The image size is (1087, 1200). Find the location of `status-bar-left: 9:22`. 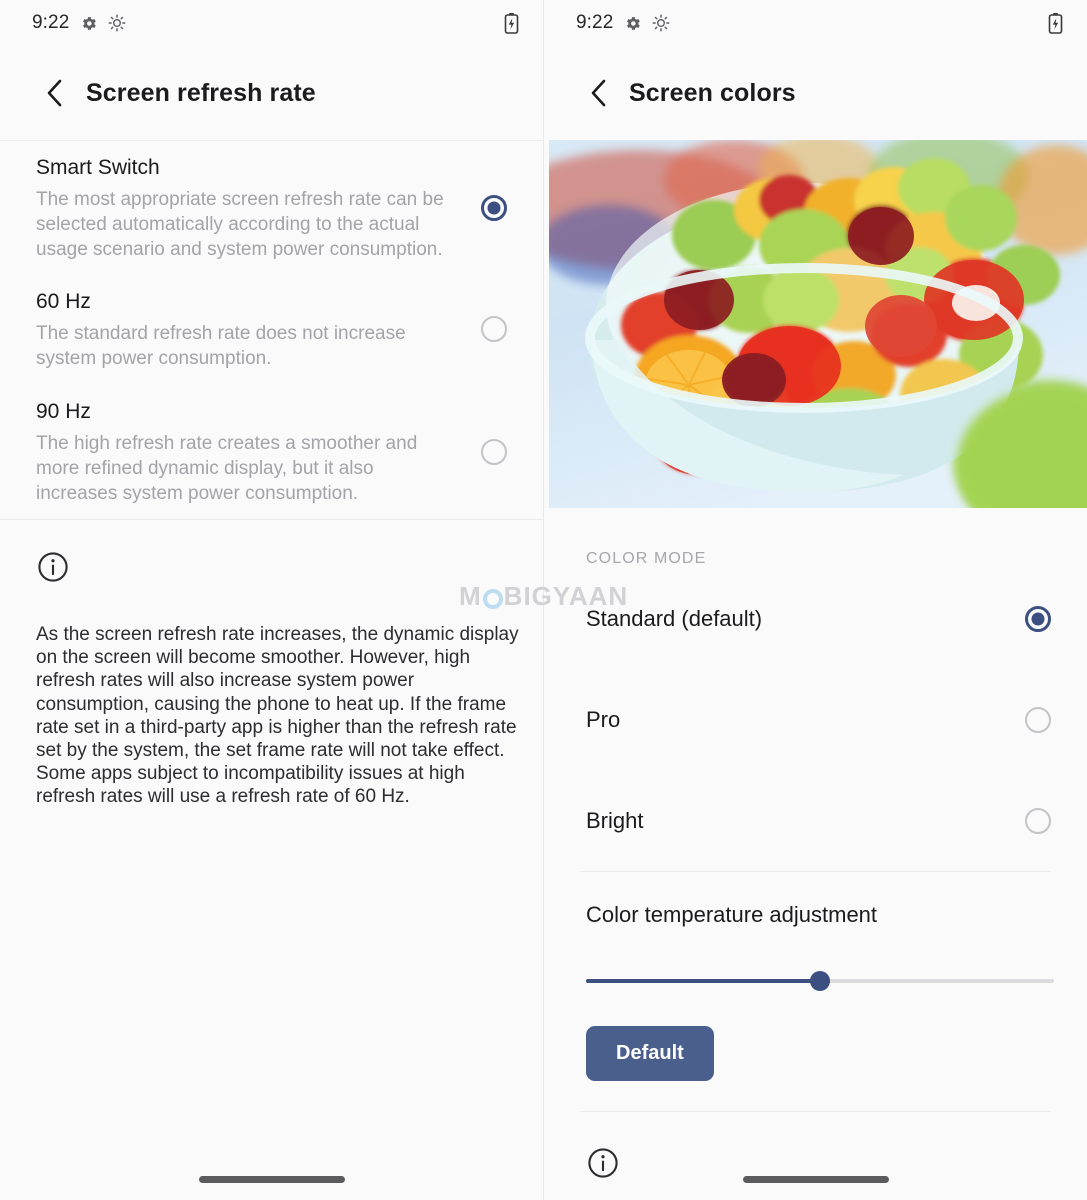

status-bar-left: 9:22 is located at coordinates (271, 23).